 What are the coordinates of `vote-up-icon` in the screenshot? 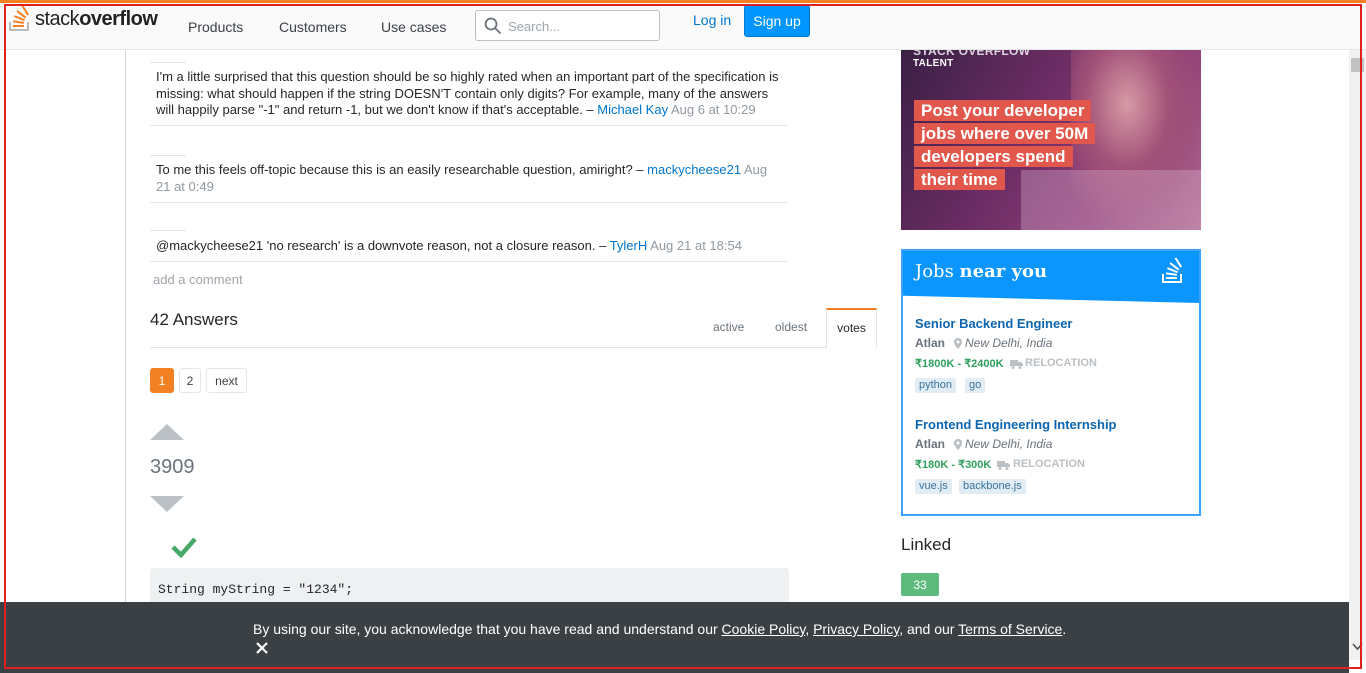 It's located at (167, 432).